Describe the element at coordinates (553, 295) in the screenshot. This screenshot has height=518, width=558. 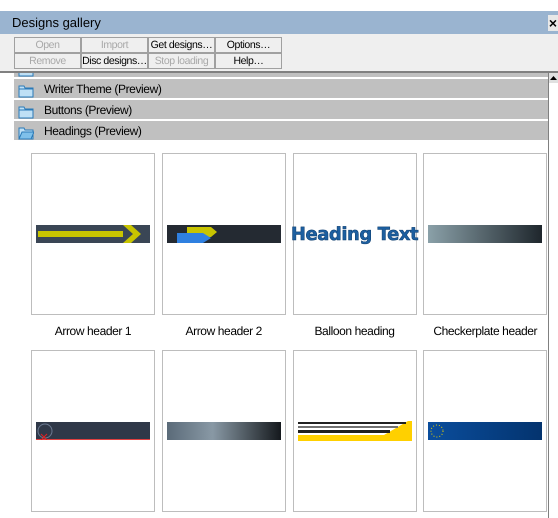
I see `scrollbar` at that location.